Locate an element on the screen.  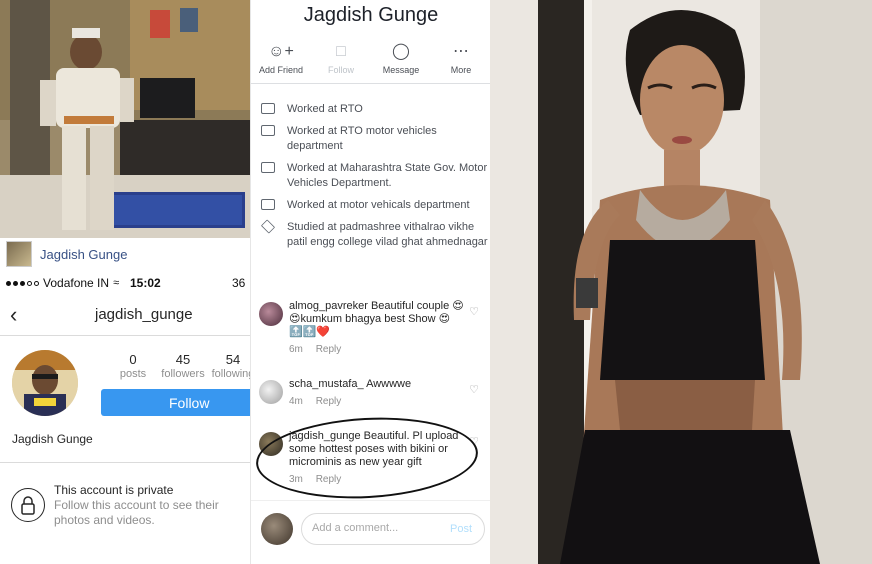
more-button: ⋯ More is located at coordinates (460, 62).